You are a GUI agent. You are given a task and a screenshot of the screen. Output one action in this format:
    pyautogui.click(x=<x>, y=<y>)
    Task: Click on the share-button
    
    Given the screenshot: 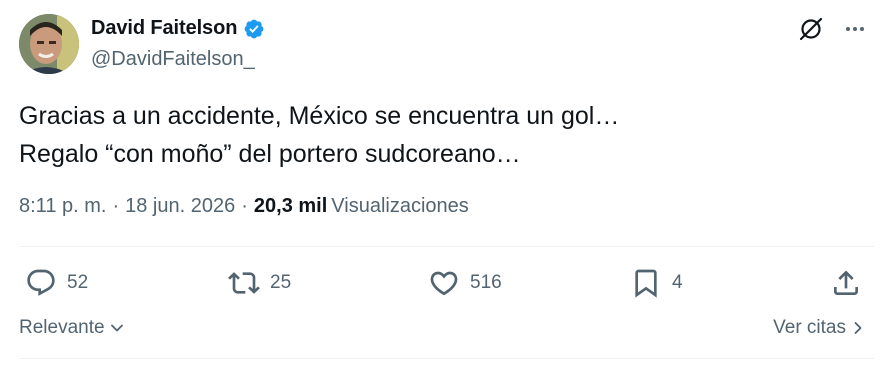 What is the action you would take?
    pyautogui.click(x=846, y=283)
    